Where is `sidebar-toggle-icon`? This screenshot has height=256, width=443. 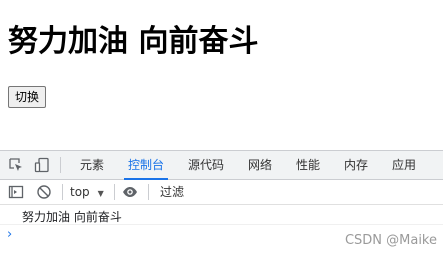 sidebar-toggle-icon is located at coordinates (16, 192).